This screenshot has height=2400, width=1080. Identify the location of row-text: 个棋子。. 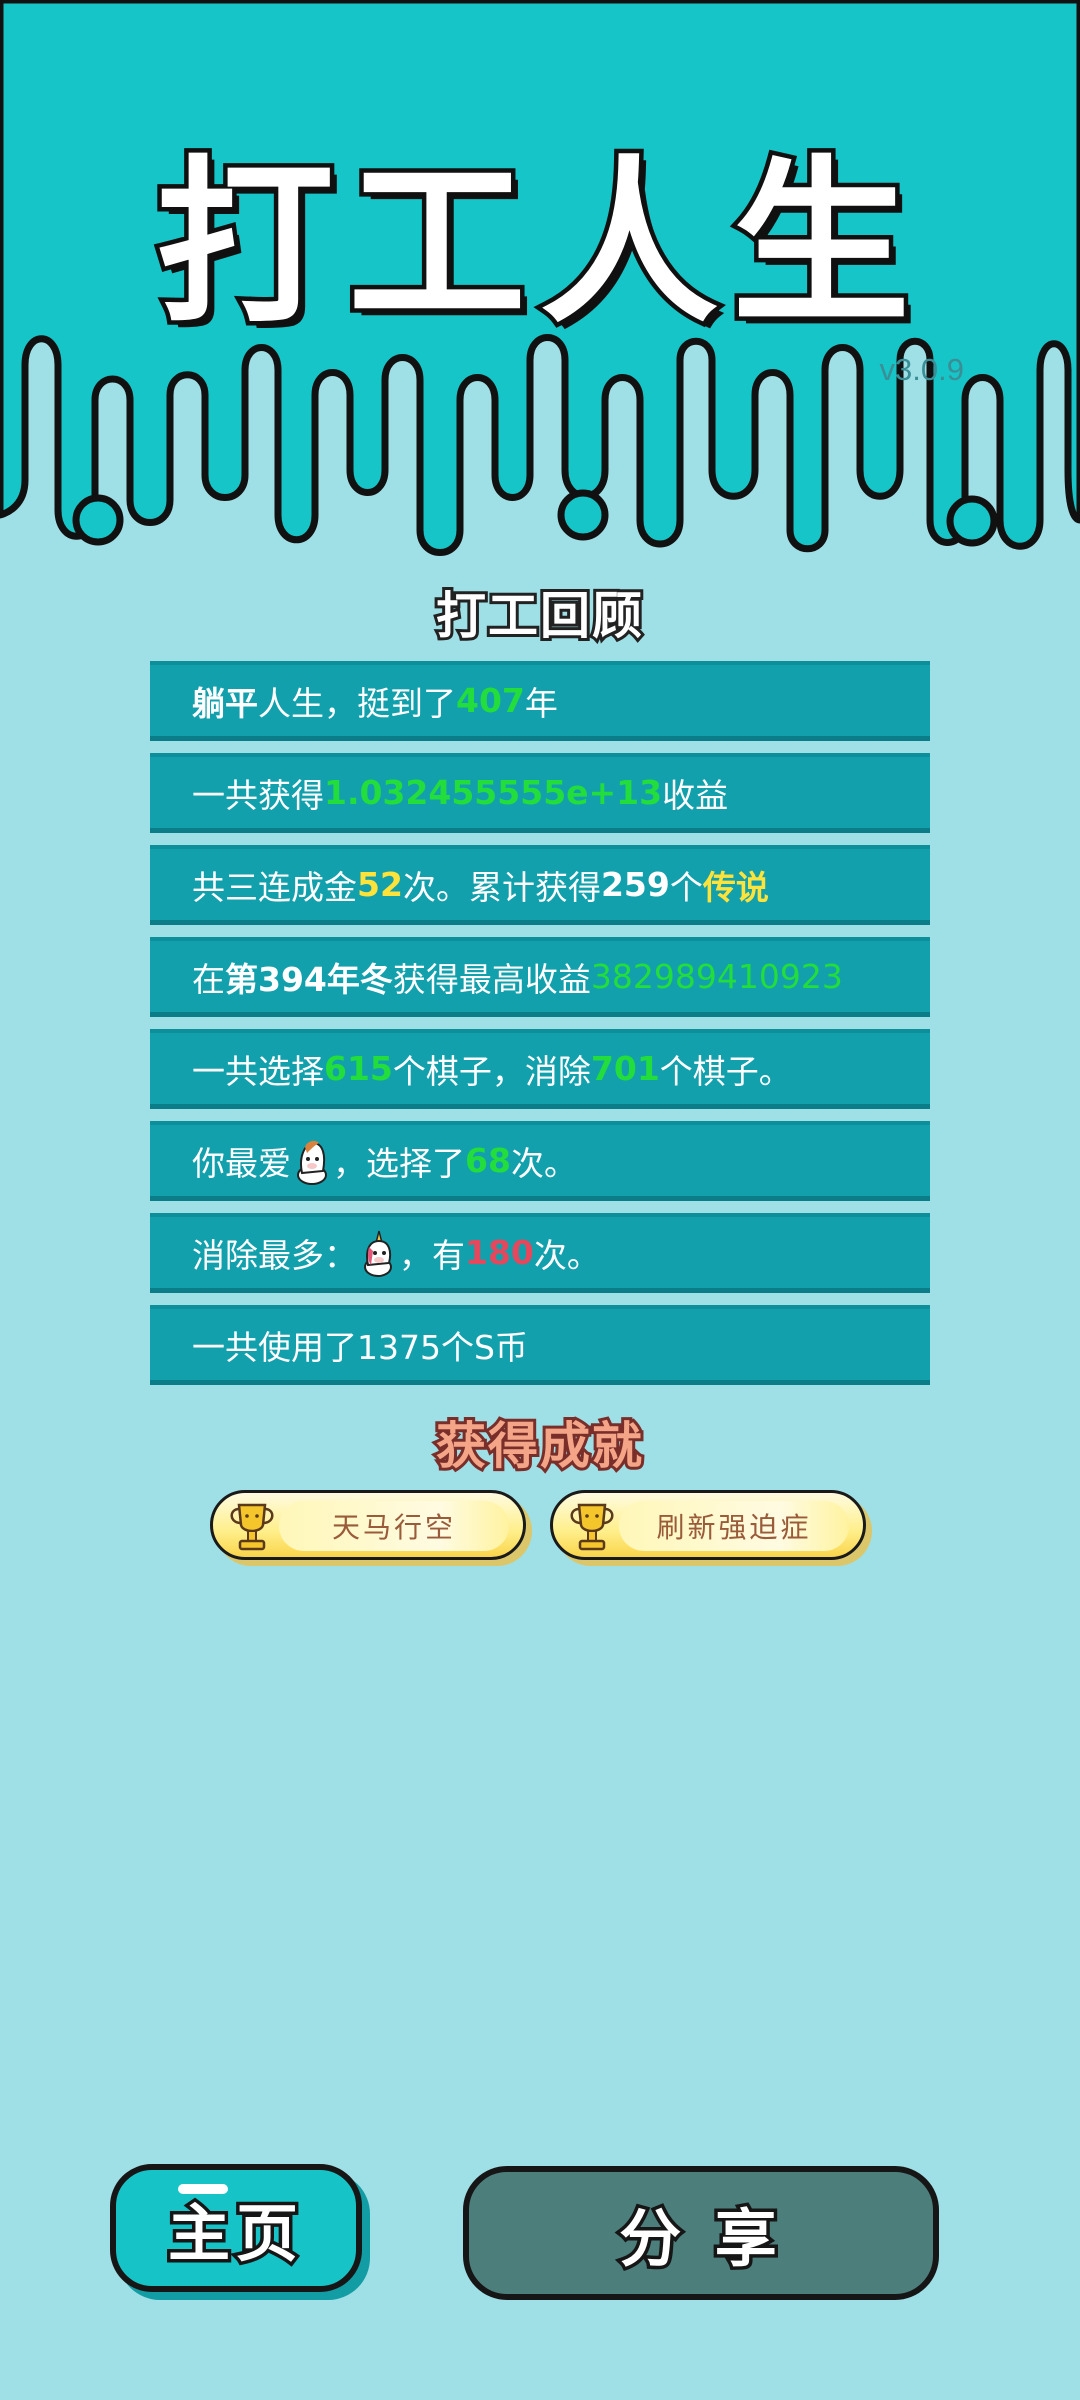
(725, 1071).